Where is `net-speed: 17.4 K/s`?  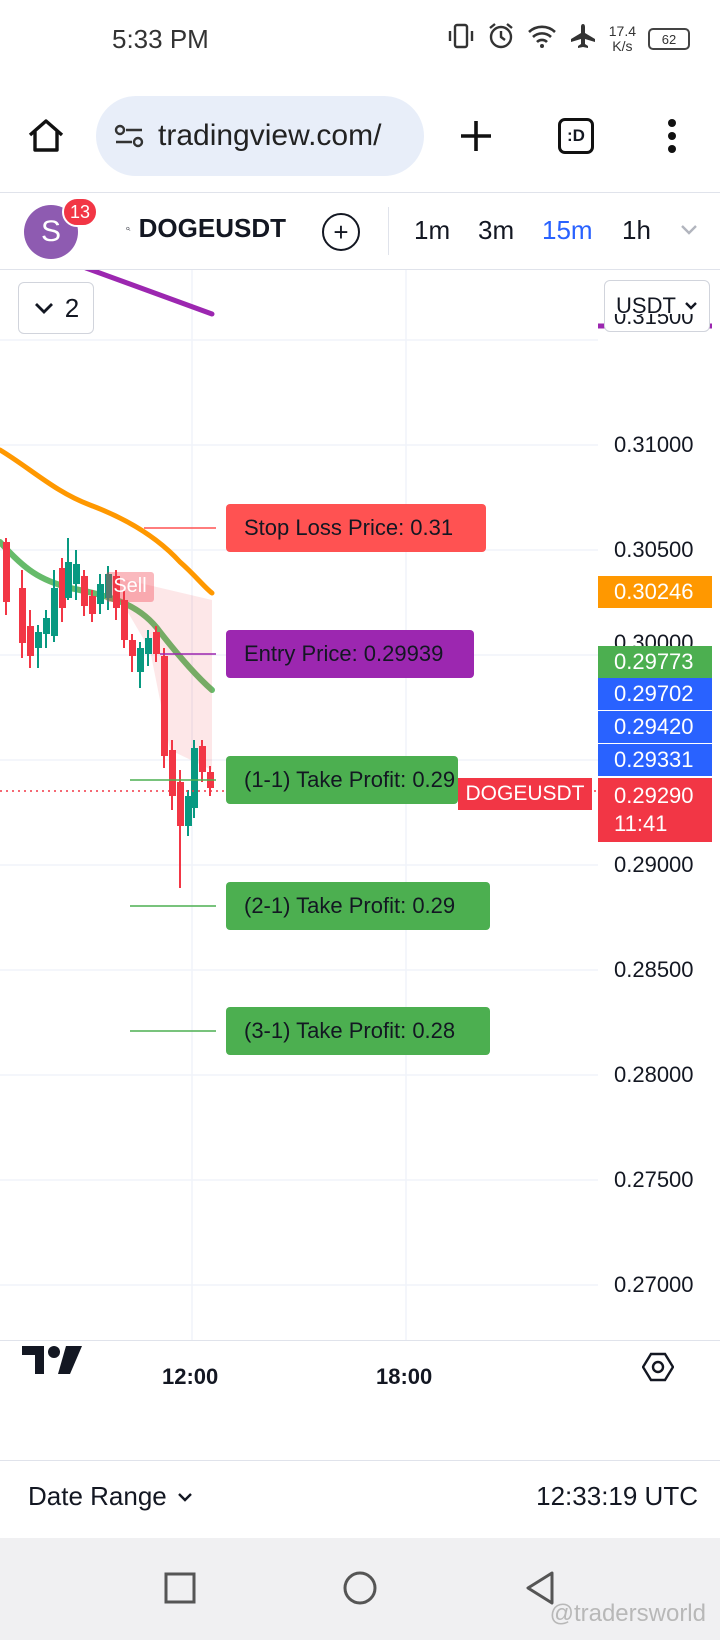
net-speed: 17.4 K/s is located at coordinates (622, 38).